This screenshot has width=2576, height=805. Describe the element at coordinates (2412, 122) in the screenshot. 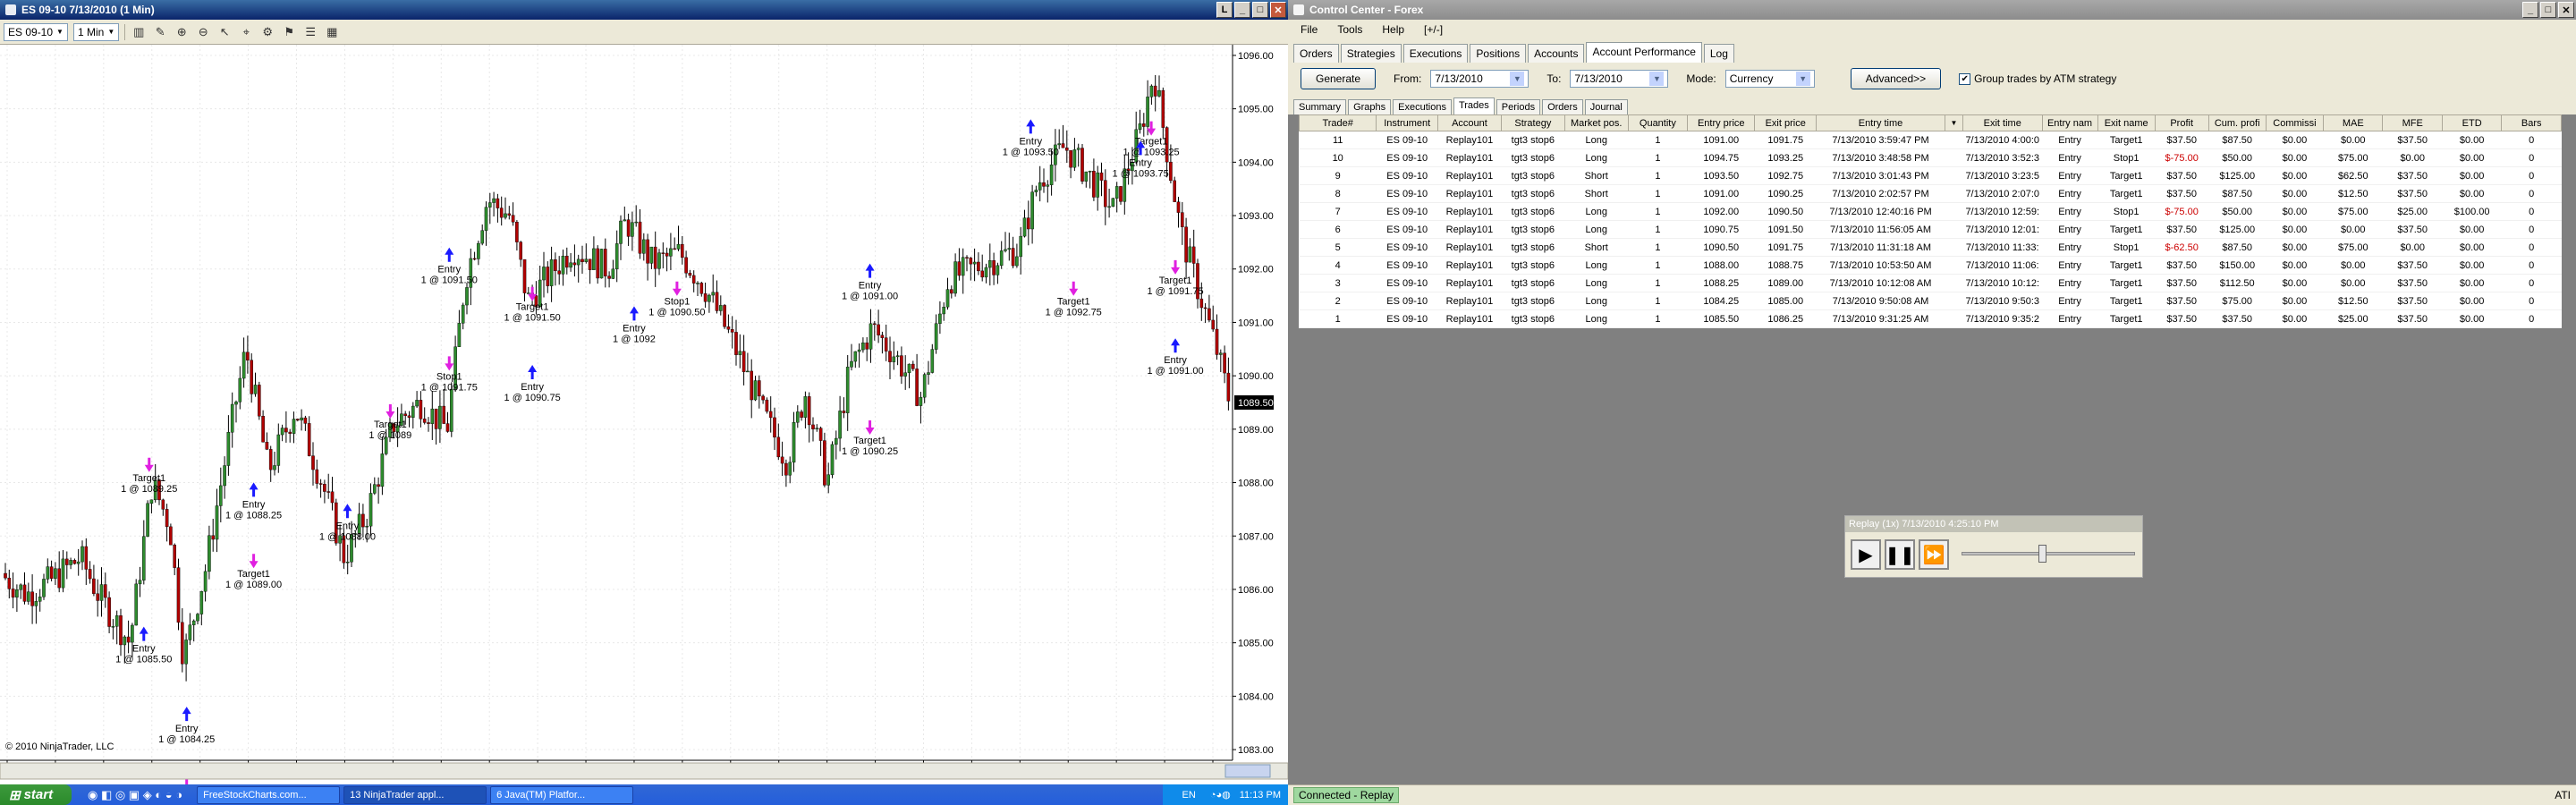

I see `column-header: MFE` at that location.